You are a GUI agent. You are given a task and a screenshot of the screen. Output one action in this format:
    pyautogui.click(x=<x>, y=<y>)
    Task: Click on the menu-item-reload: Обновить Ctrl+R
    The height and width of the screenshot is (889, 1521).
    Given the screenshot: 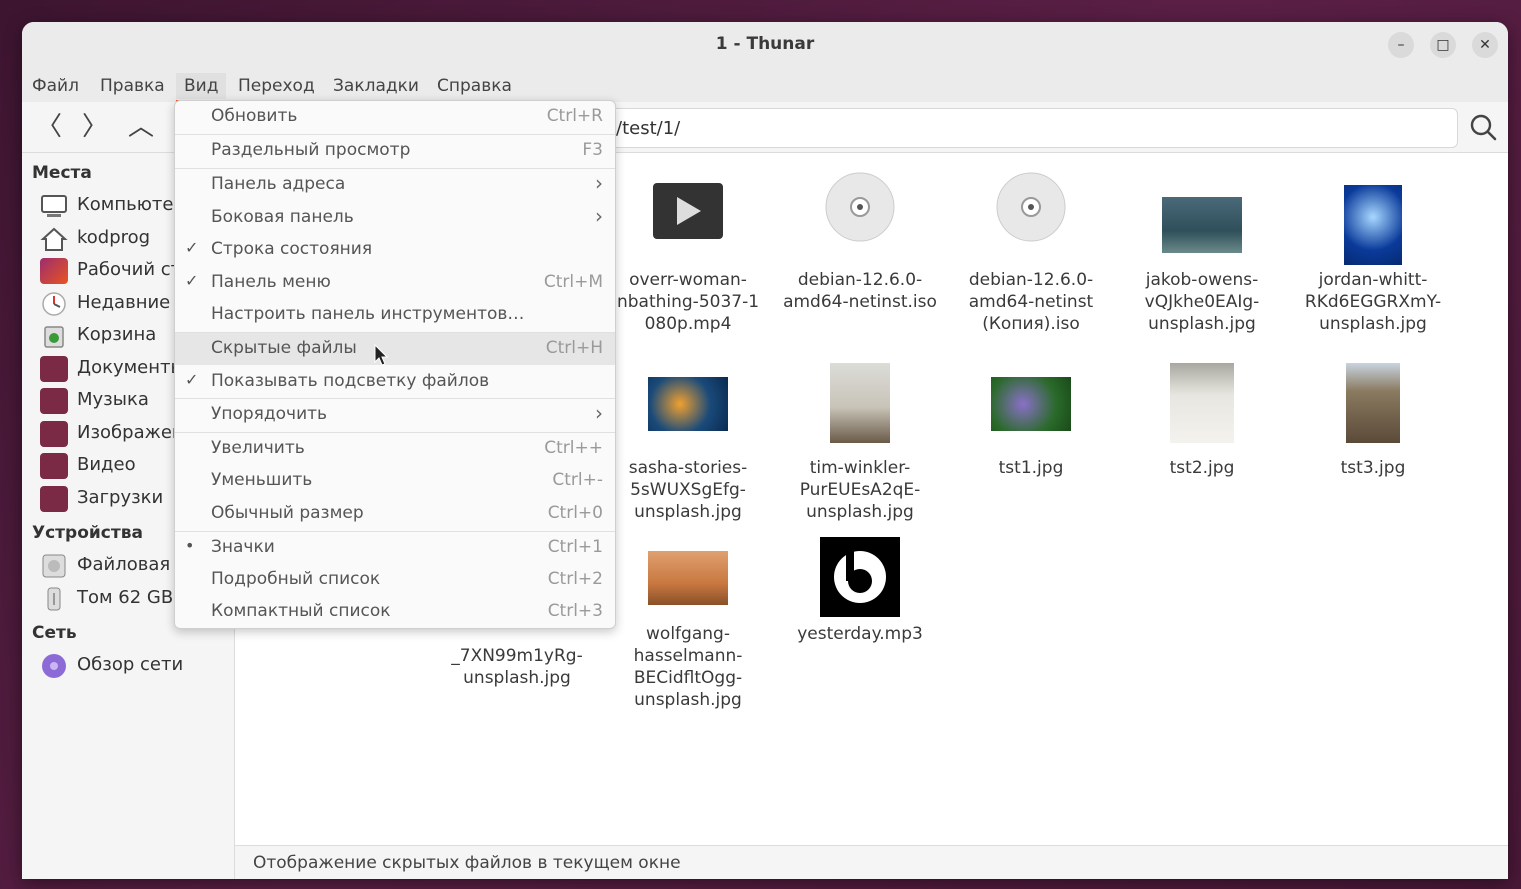 What is the action you would take?
    pyautogui.click(x=395, y=117)
    